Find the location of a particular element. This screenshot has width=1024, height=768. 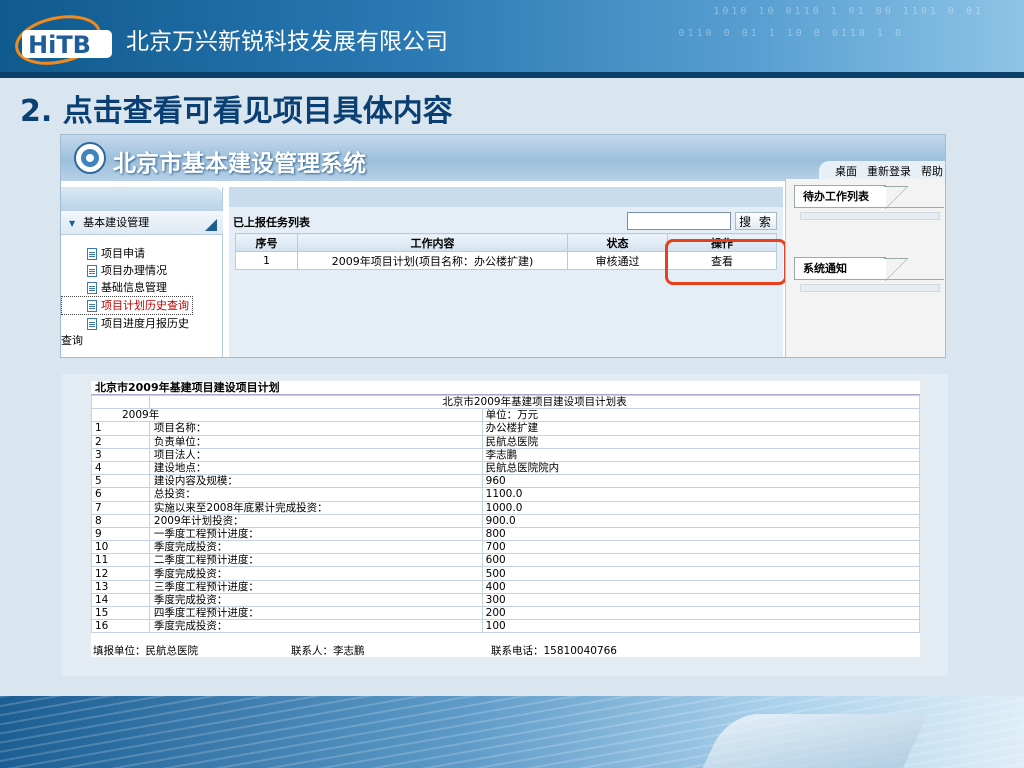

table-row: 3 项目法人： 李志鹏 is located at coordinates (505, 454).